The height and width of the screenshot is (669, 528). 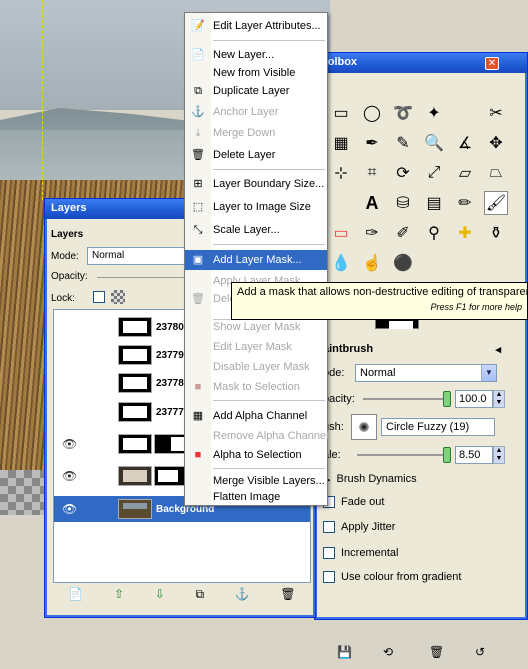 I want to click on menu-item-delete-layer: 🗑 Delete Layer, so click(x=256, y=155).